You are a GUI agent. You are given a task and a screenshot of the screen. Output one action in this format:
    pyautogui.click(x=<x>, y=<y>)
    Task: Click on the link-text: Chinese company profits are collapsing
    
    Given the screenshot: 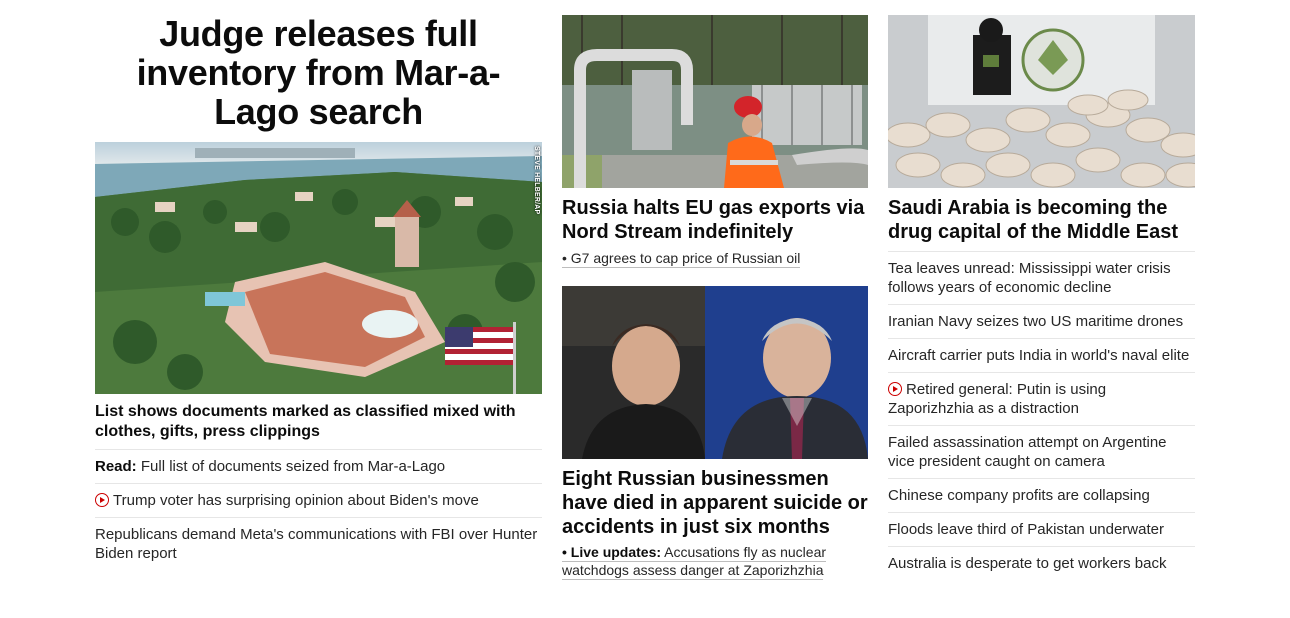 What is the action you would take?
    pyautogui.click(x=1019, y=495)
    